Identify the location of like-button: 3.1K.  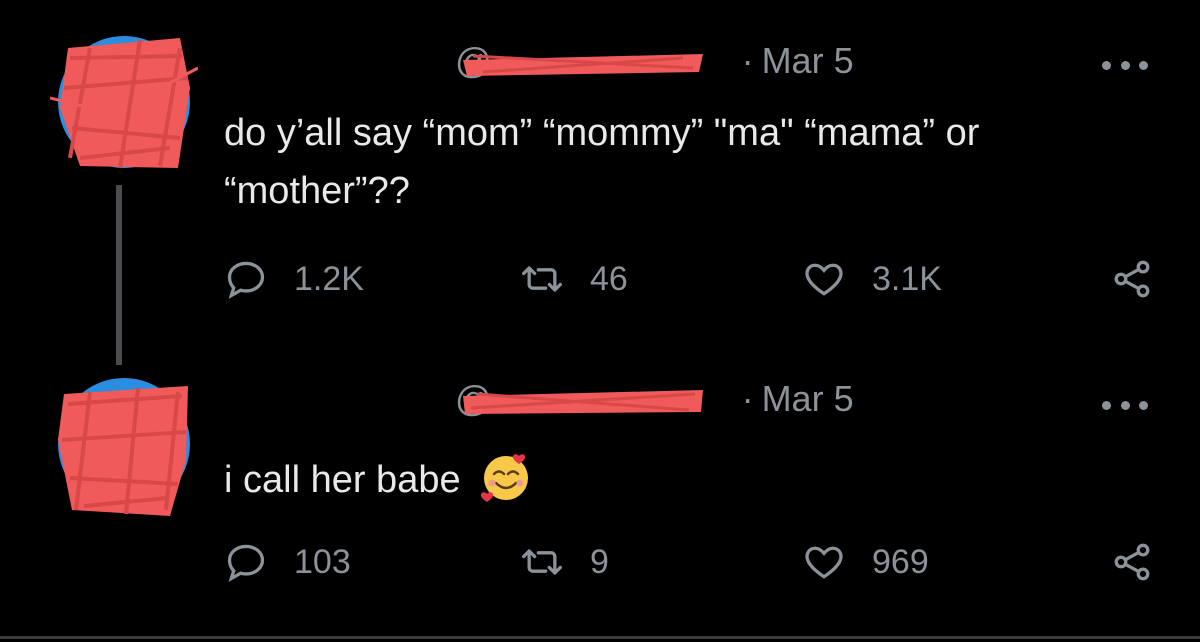
(872, 279).